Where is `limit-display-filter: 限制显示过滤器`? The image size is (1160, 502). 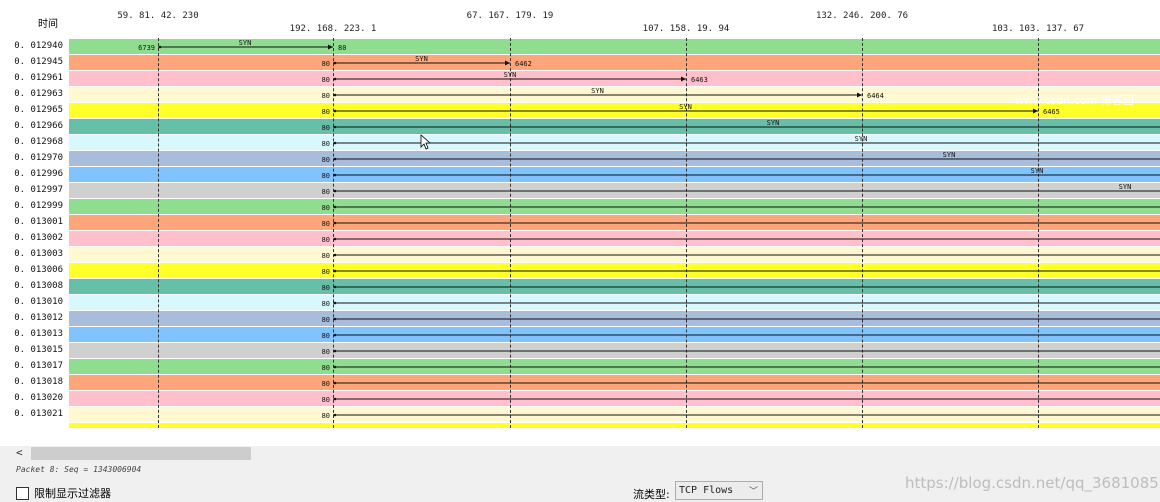
limit-display-filter: 限制显示过滤器 is located at coordinates (63, 493).